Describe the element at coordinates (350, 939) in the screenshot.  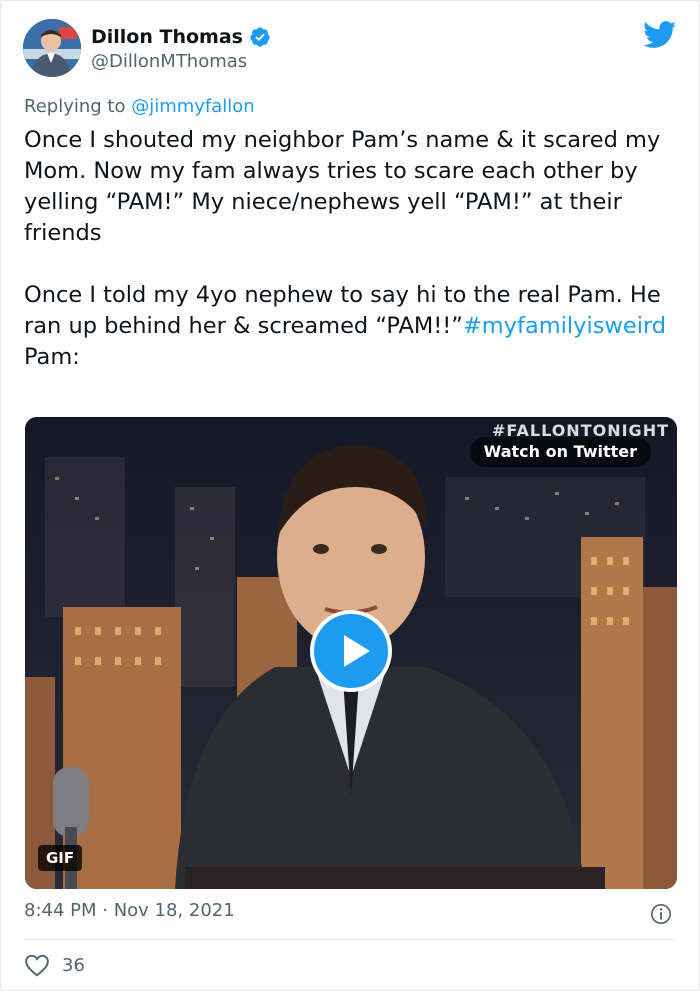
I see `divider` at that location.